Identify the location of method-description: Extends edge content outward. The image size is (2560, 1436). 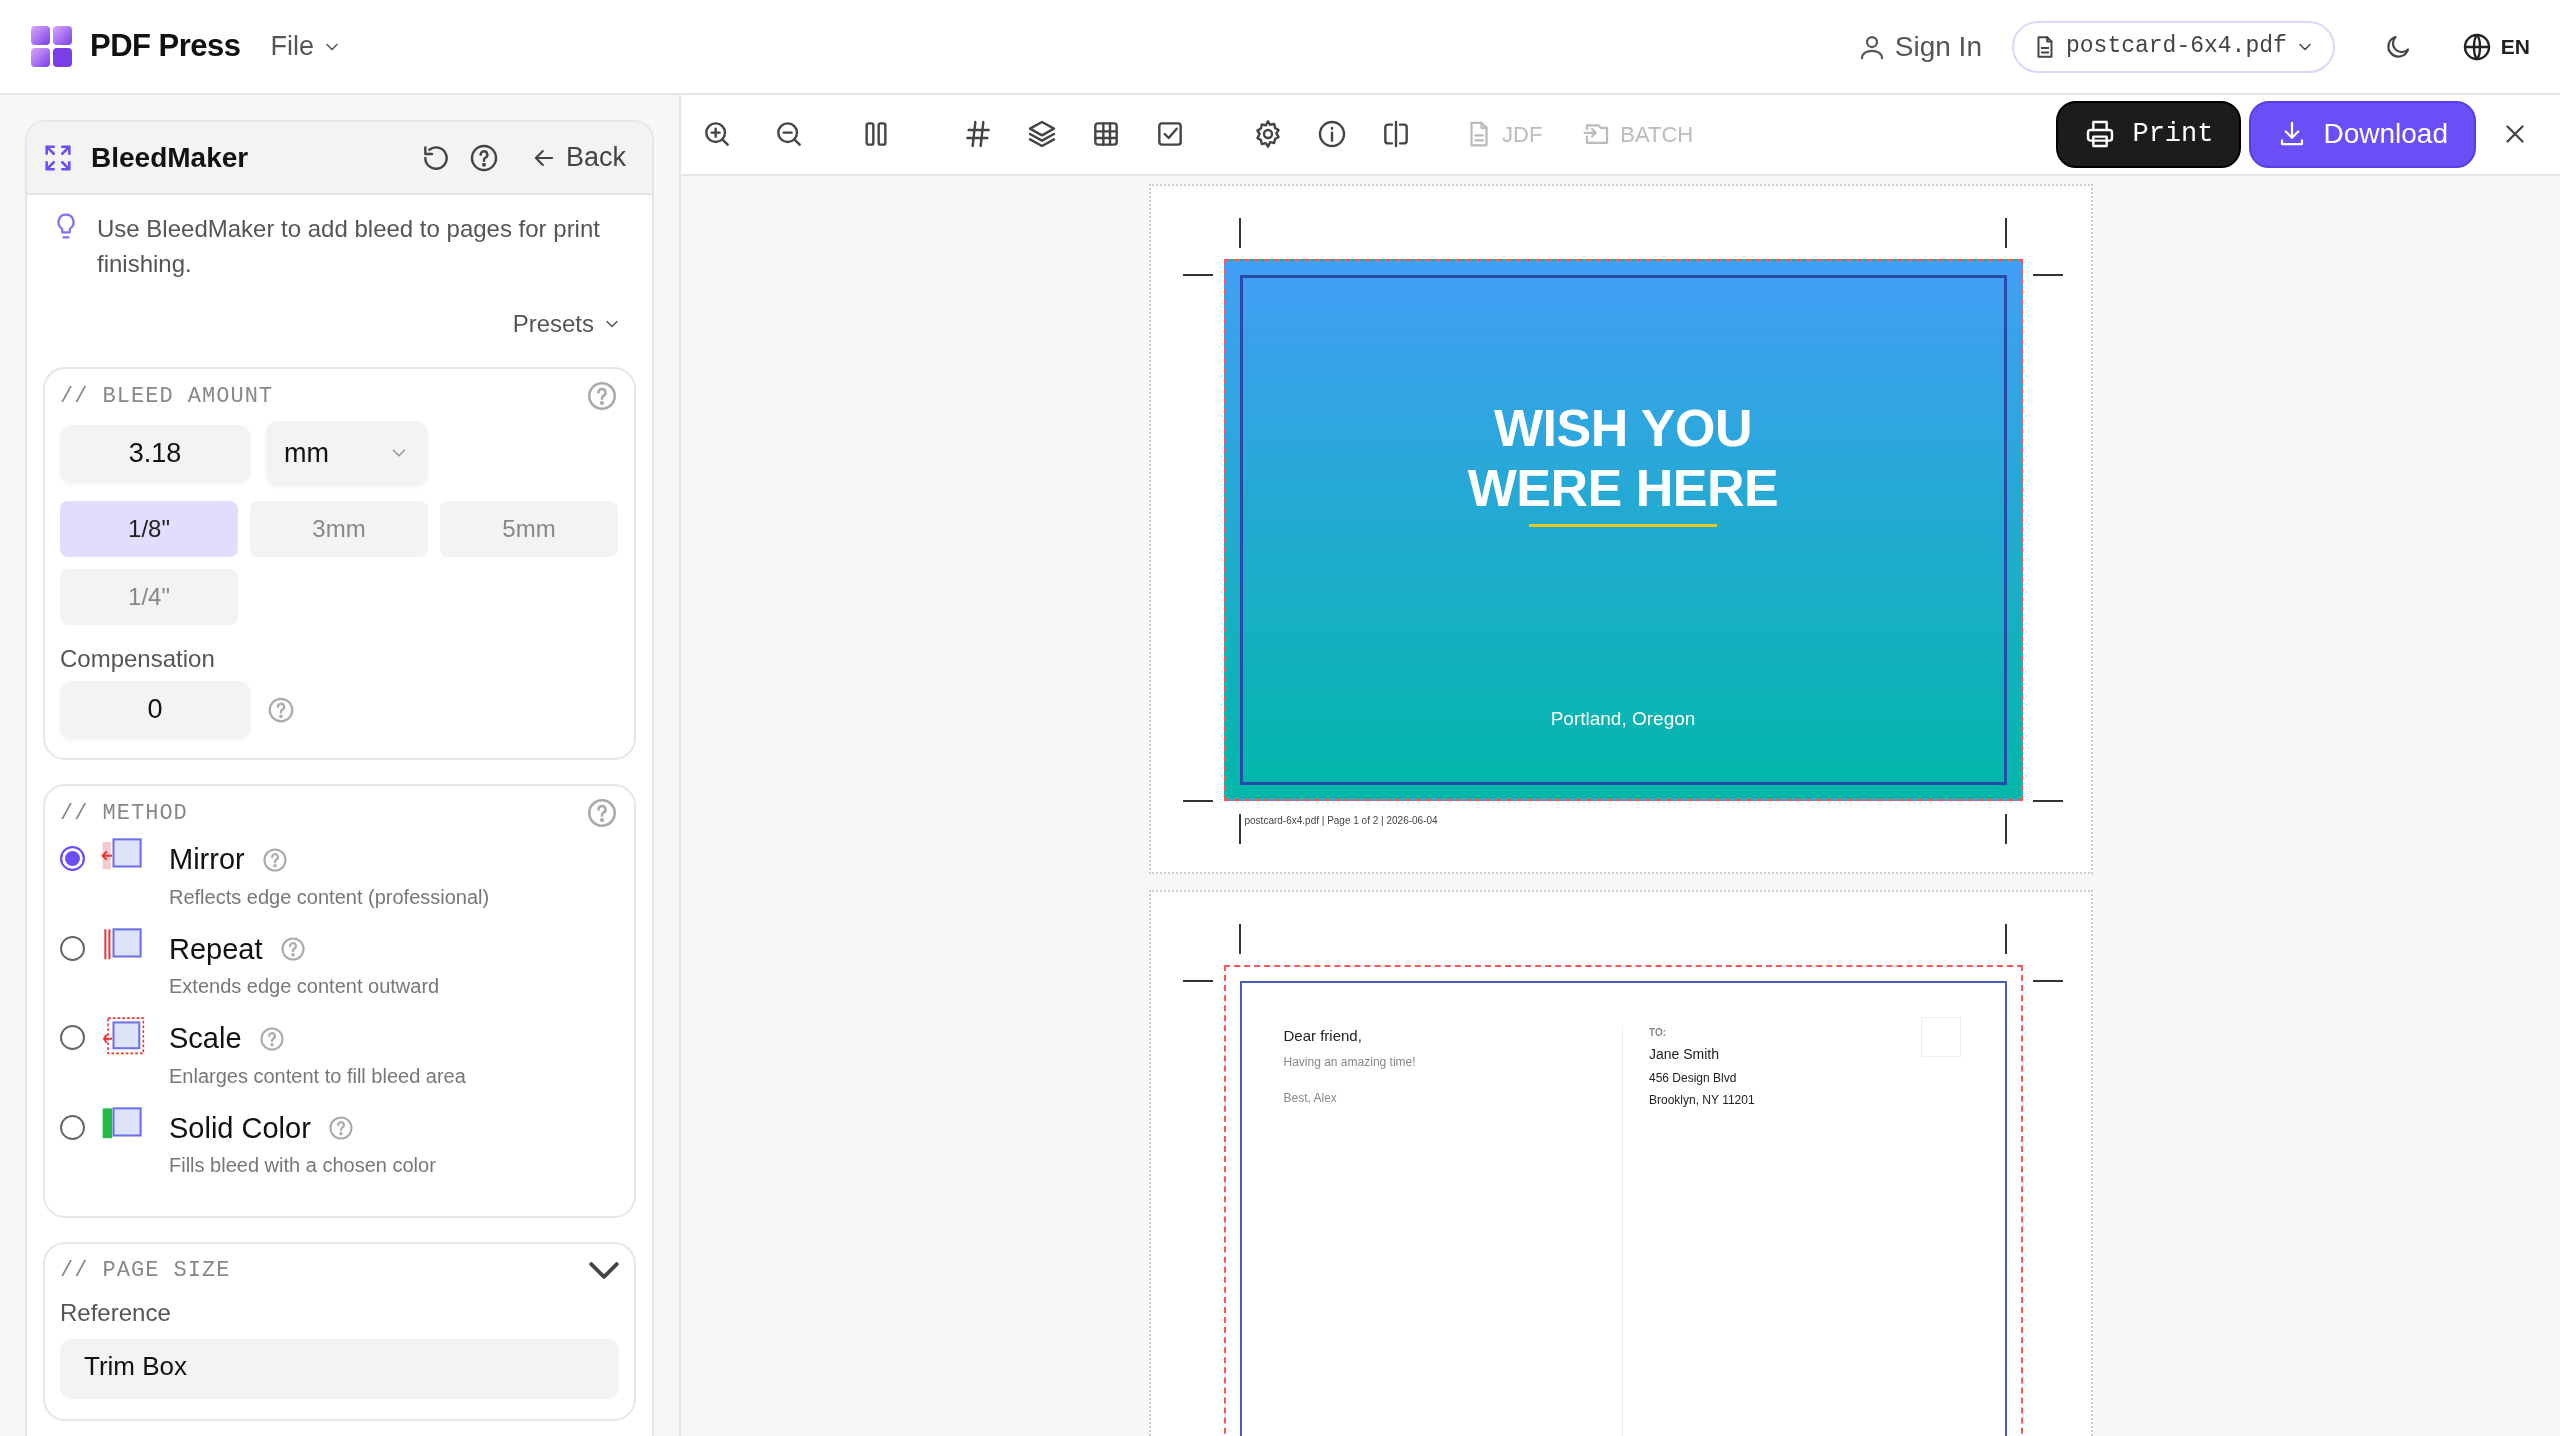
(304, 986).